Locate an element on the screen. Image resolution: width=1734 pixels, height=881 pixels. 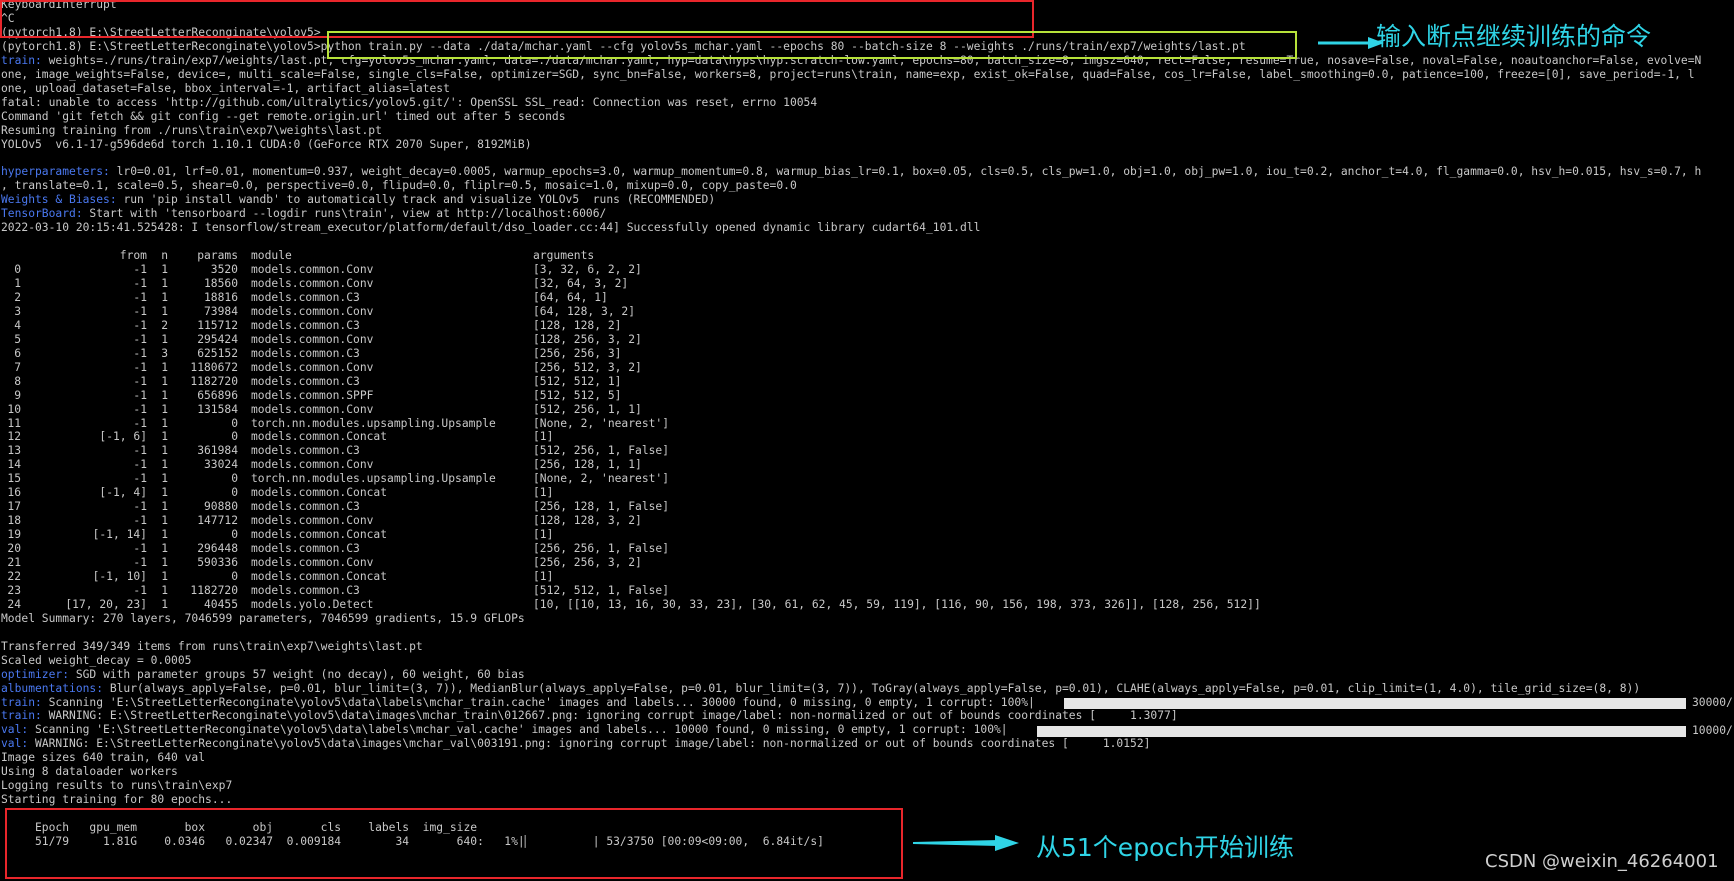
table-cell-params: 90880 is located at coordinates (220, 507).